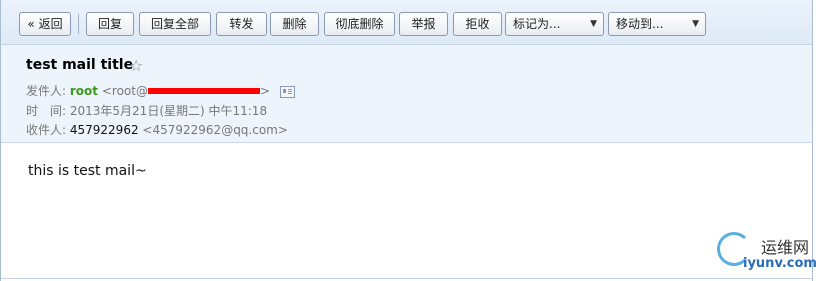  I want to click on move-to-dropdown: 移动到... ▼, so click(657, 24).